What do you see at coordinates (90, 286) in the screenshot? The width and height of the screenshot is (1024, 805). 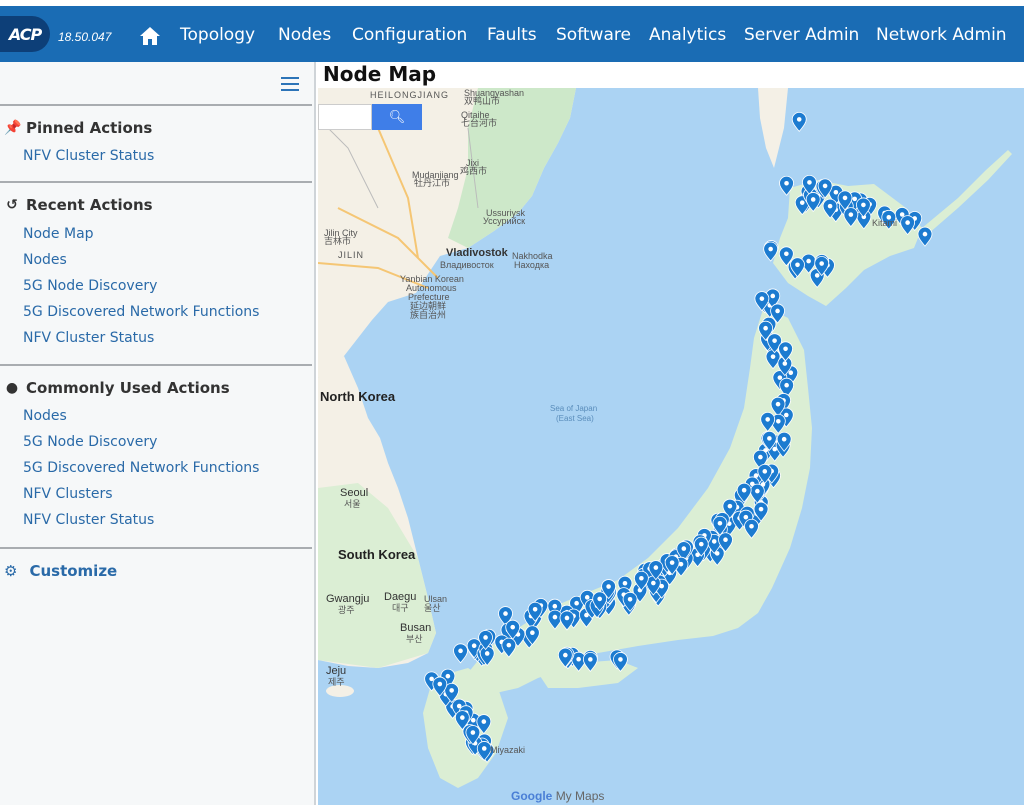 I see `recent-5g-node-discovery: 5G Node Discovery` at bounding box center [90, 286].